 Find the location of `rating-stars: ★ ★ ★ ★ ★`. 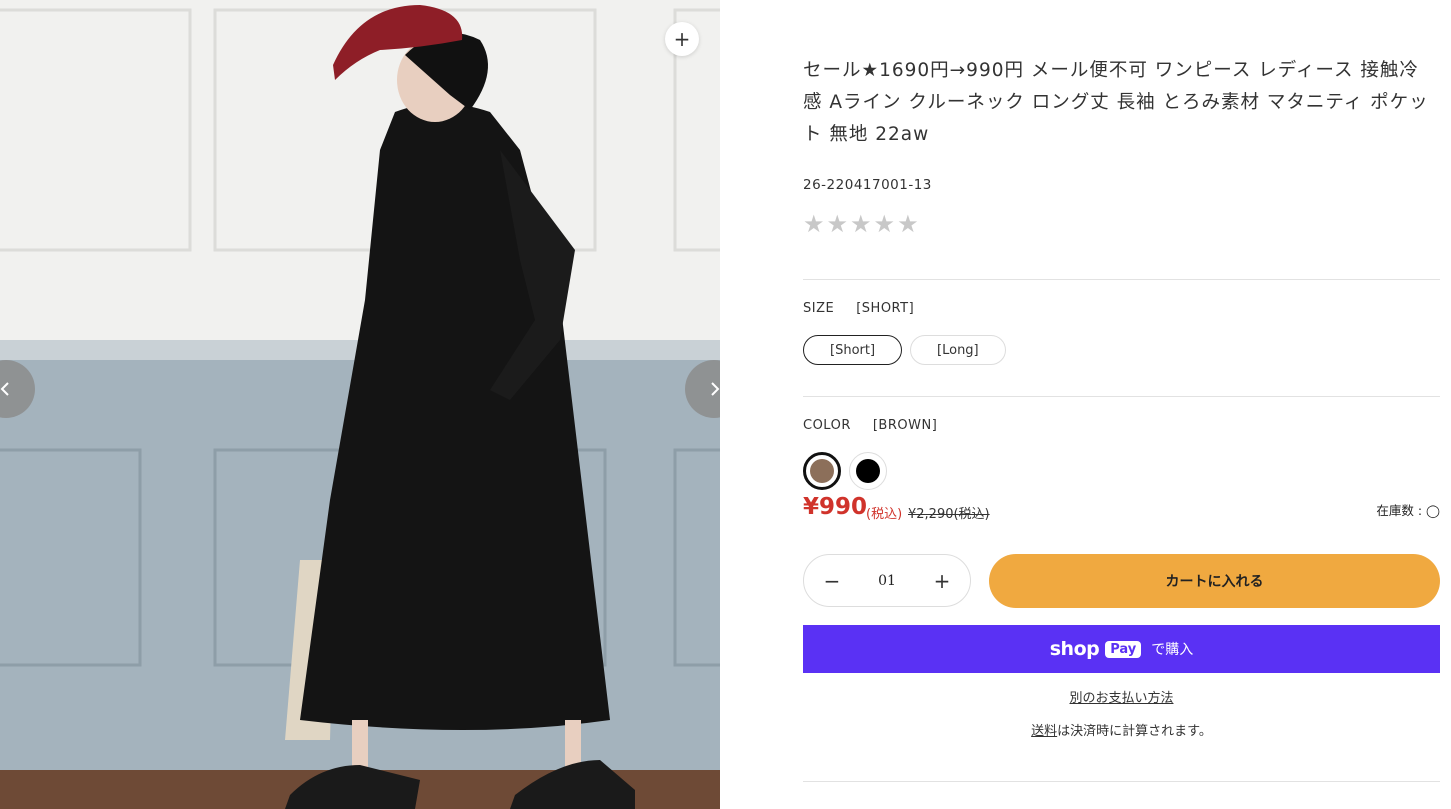

rating-stars: ★ ★ ★ ★ ★ is located at coordinates (861, 224).